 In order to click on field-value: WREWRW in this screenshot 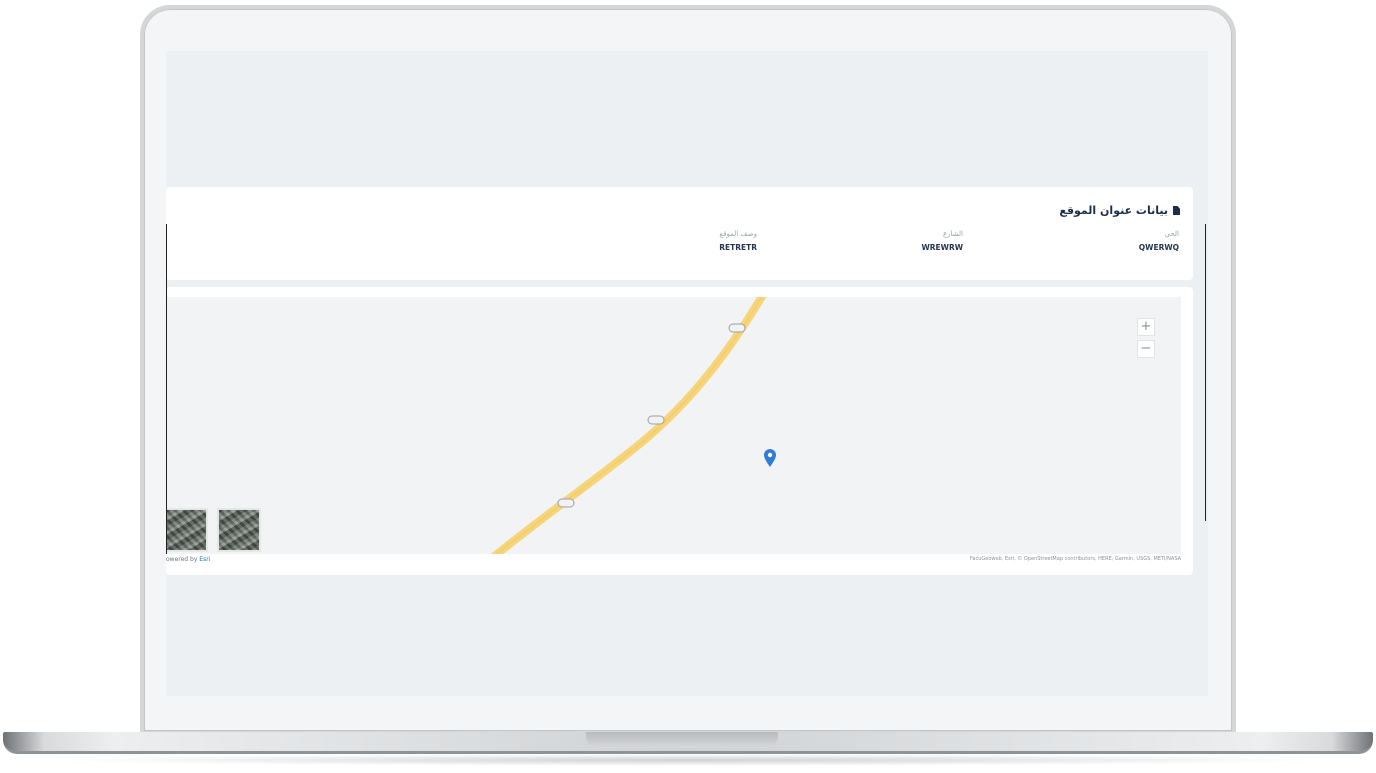, I will do `click(942, 247)`.